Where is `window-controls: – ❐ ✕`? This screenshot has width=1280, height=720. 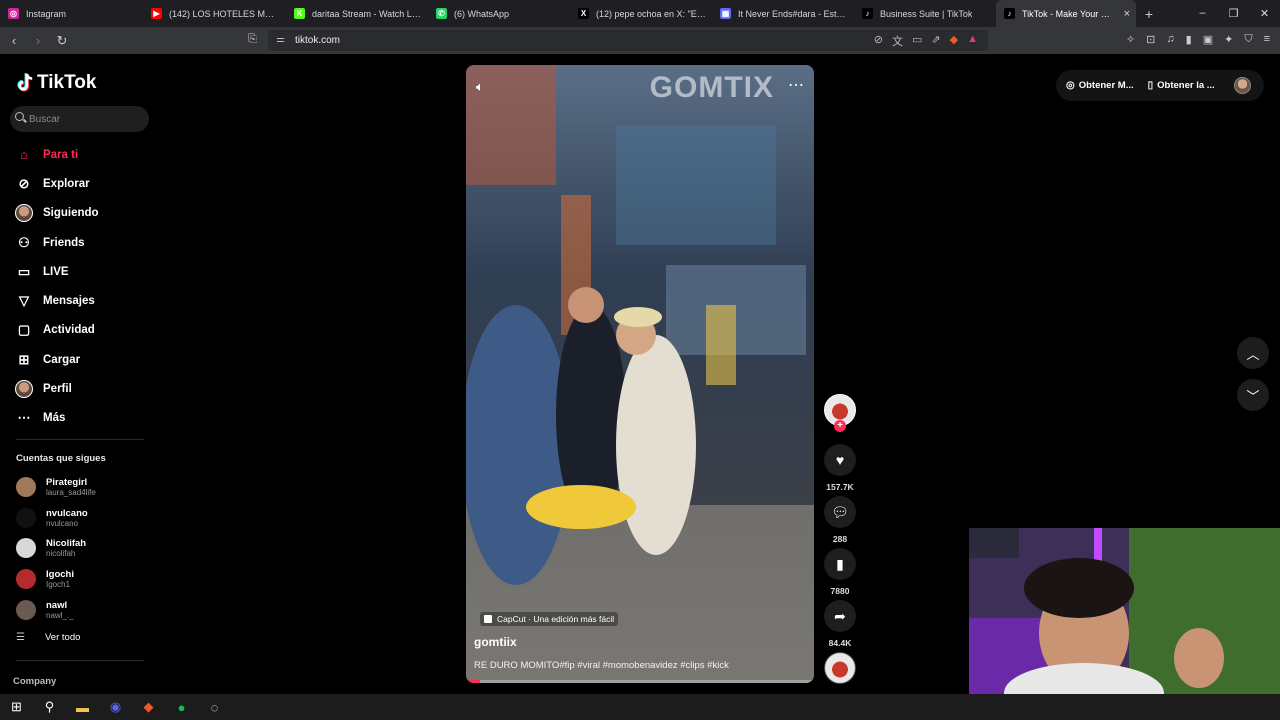 window-controls: – ❐ ✕ is located at coordinates (1233, 13).